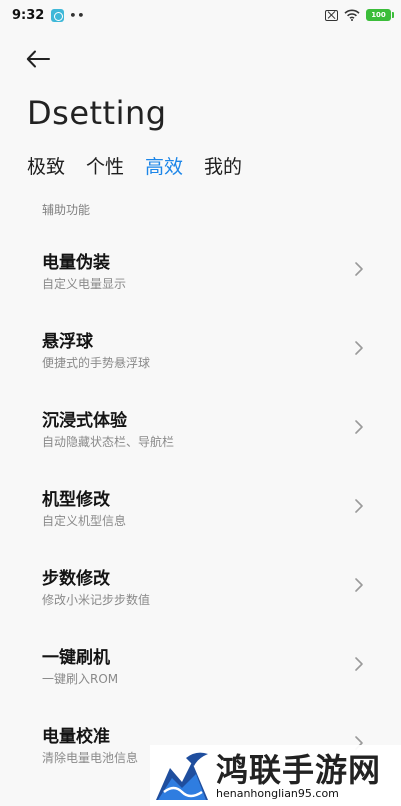  I want to click on item-title: 机型修改, so click(76, 500).